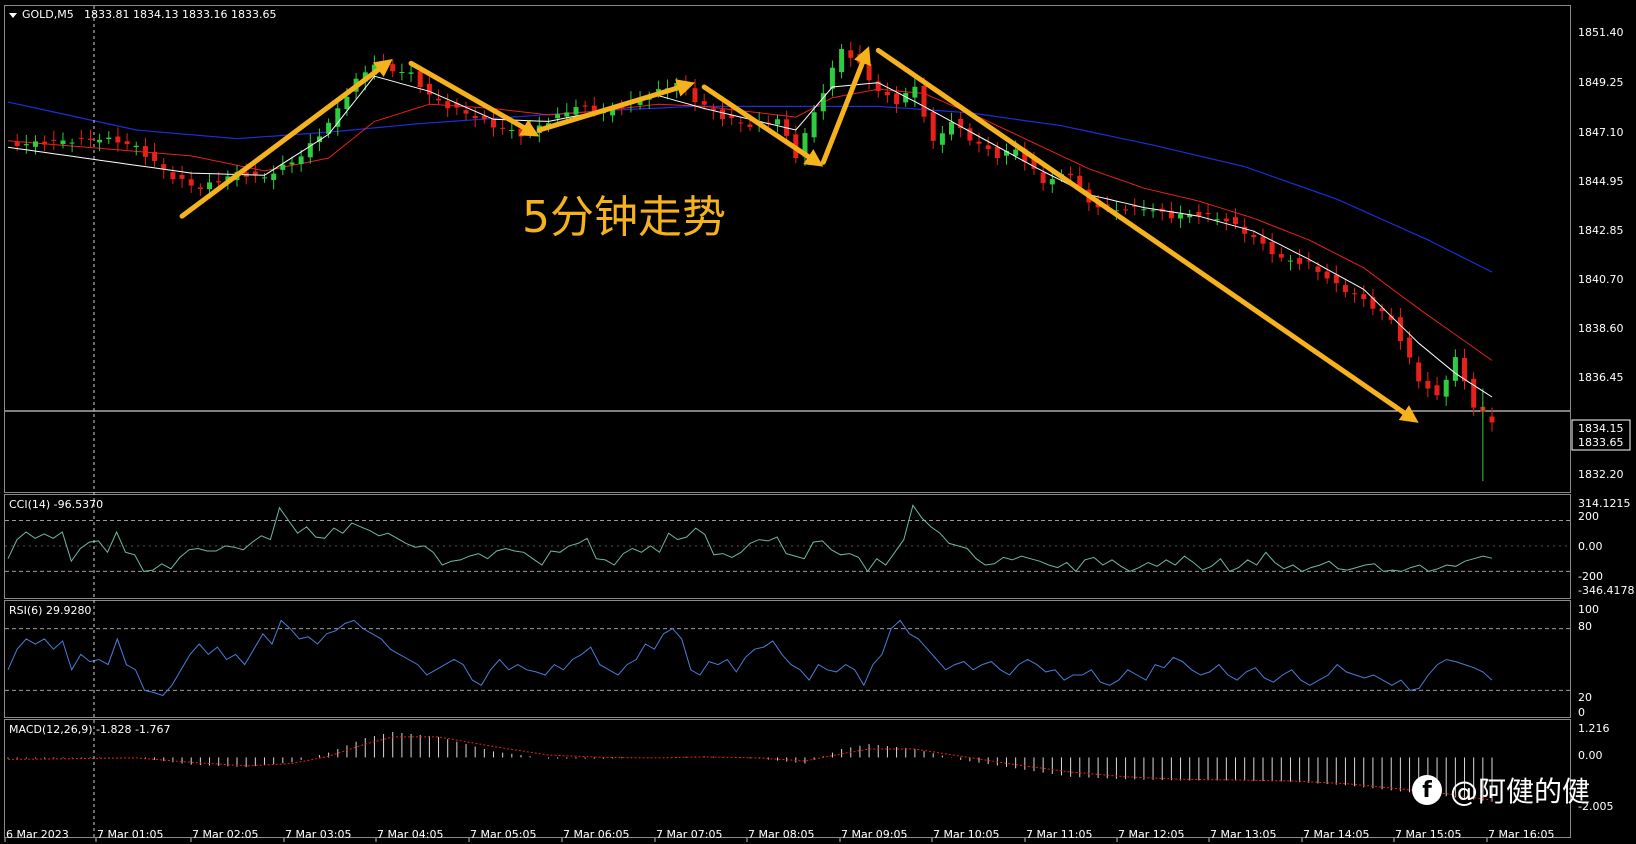 The image size is (1636, 844). Describe the element at coordinates (410, 834) in the screenshot. I see `time-label: 7 Mar 04:05` at that location.